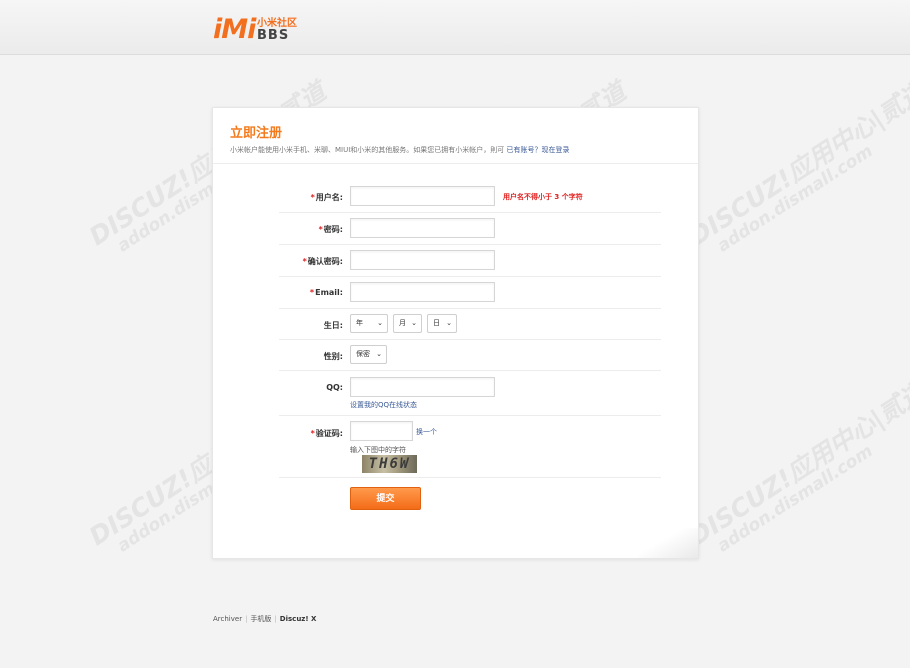 This screenshot has width=910, height=668. What do you see at coordinates (326, 433) in the screenshot?
I see `captcha-label: *验证码:` at bounding box center [326, 433].